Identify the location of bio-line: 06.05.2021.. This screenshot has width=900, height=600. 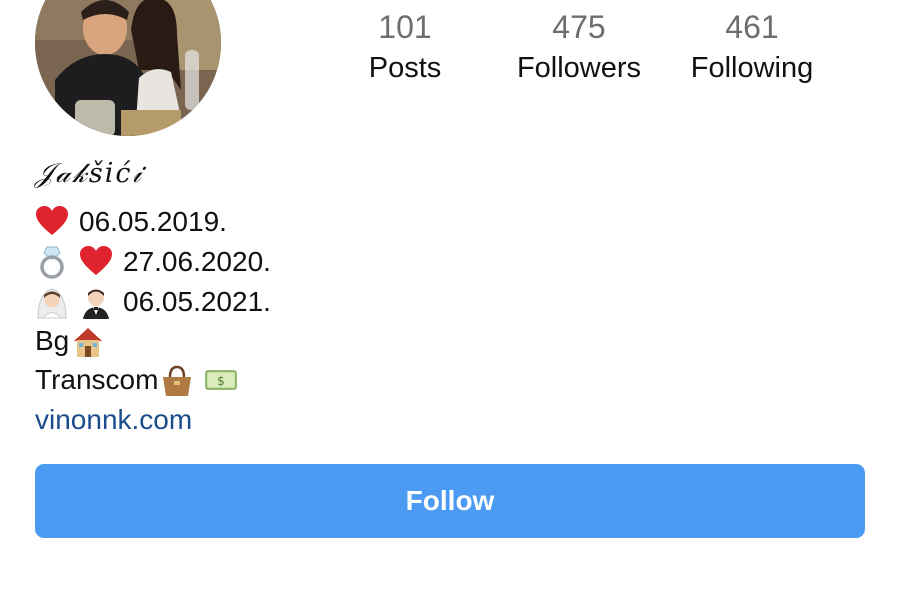
(153, 302).